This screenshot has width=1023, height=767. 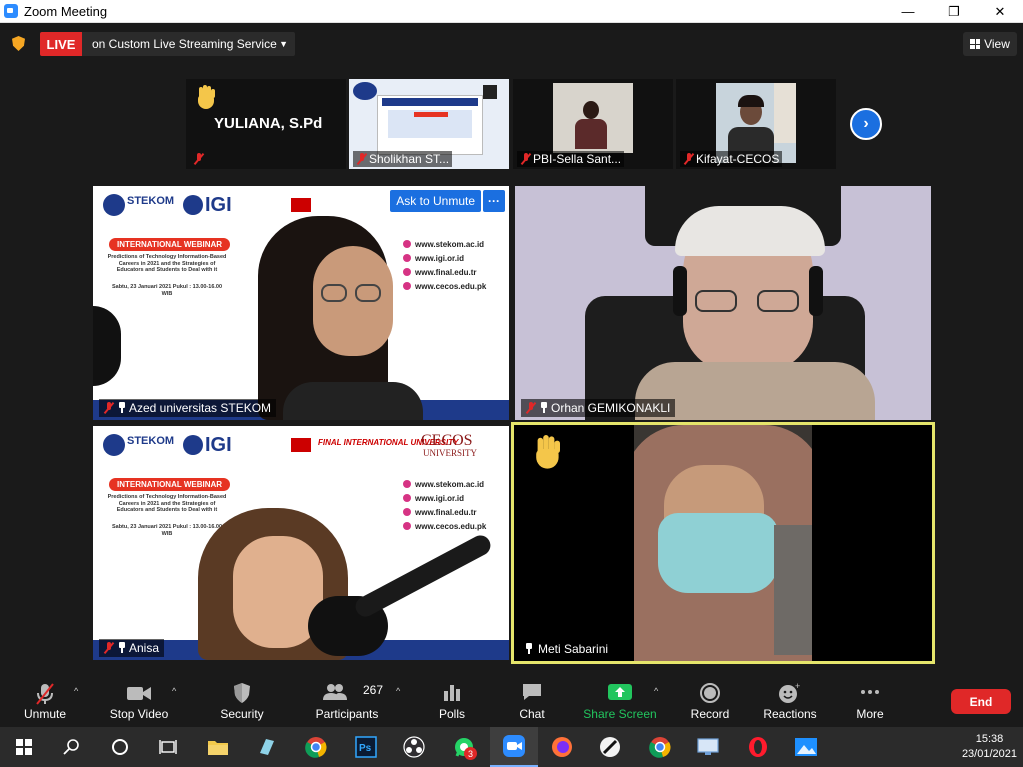 What do you see at coordinates (444, 287) in the screenshot?
I see `url-item: www.cecos.edu.pk` at bounding box center [444, 287].